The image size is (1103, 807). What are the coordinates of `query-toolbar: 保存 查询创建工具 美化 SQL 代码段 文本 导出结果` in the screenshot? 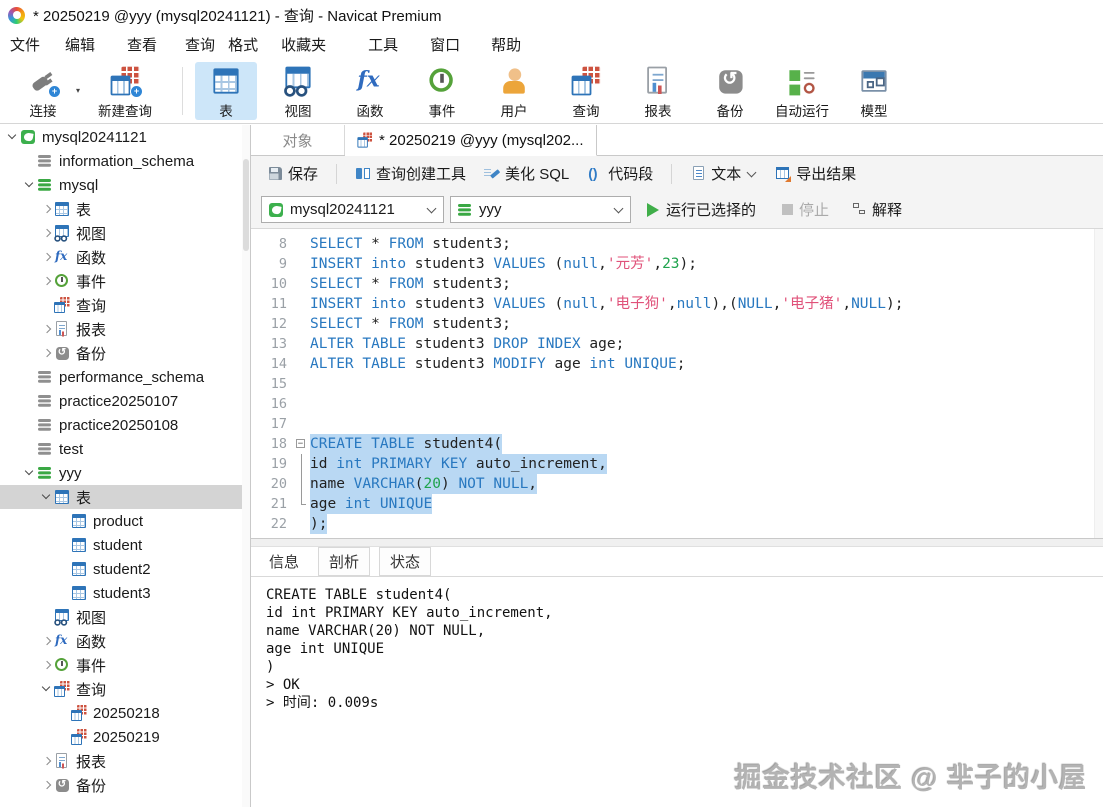 It's located at (677, 173).